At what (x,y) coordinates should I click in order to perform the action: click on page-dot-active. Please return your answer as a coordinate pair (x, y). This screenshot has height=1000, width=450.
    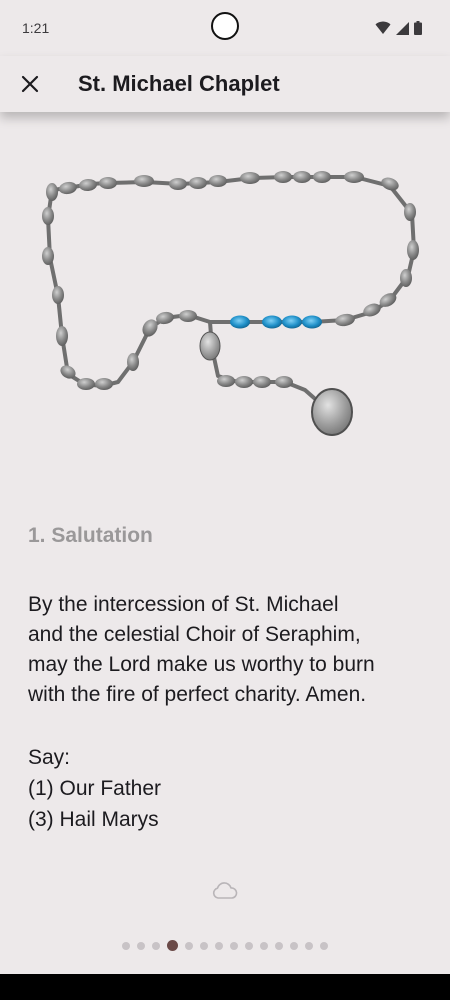
    Looking at the image, I should click on (172, 945).